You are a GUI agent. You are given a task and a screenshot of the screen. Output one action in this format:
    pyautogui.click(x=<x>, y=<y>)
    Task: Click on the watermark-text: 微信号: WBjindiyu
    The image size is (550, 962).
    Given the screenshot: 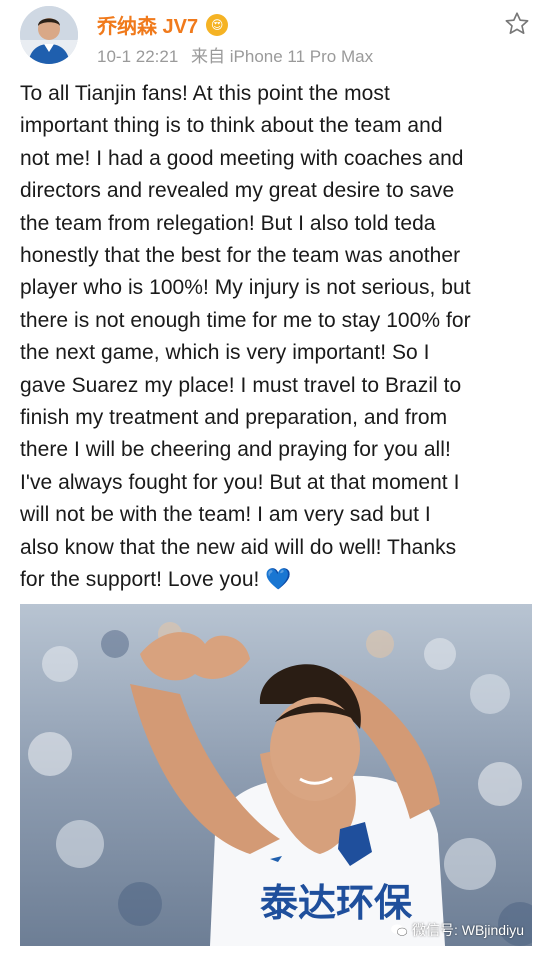 What is the action you would take?
    pyautogui.click(x=467, y=930)
    